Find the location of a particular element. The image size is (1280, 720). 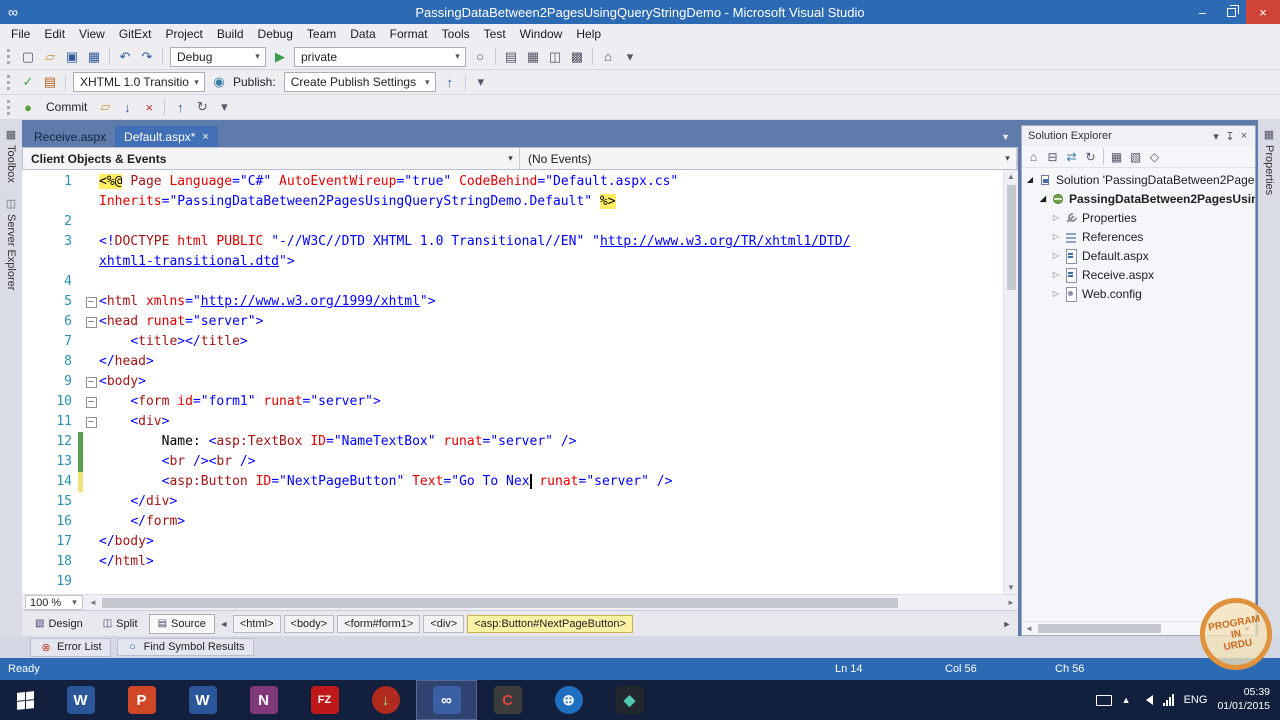

pin-icon: ↧ is located at coordinates (1230, 136).